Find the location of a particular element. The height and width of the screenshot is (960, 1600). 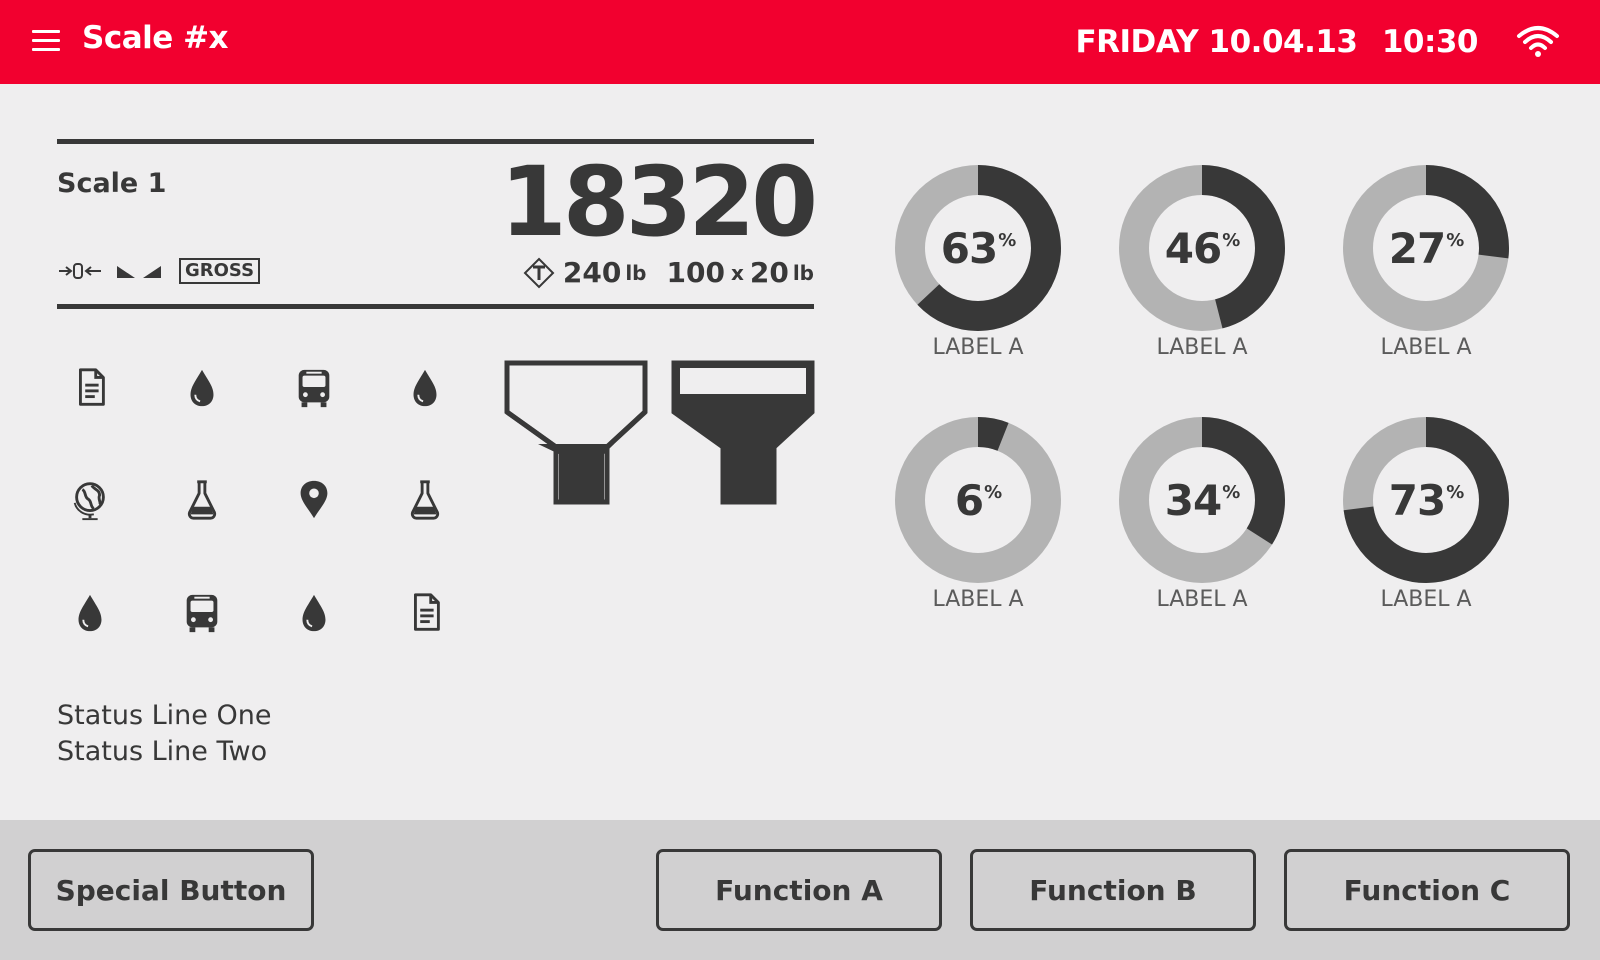

gauge-4: 6% LABEL A is located at coordinates (978, 520).